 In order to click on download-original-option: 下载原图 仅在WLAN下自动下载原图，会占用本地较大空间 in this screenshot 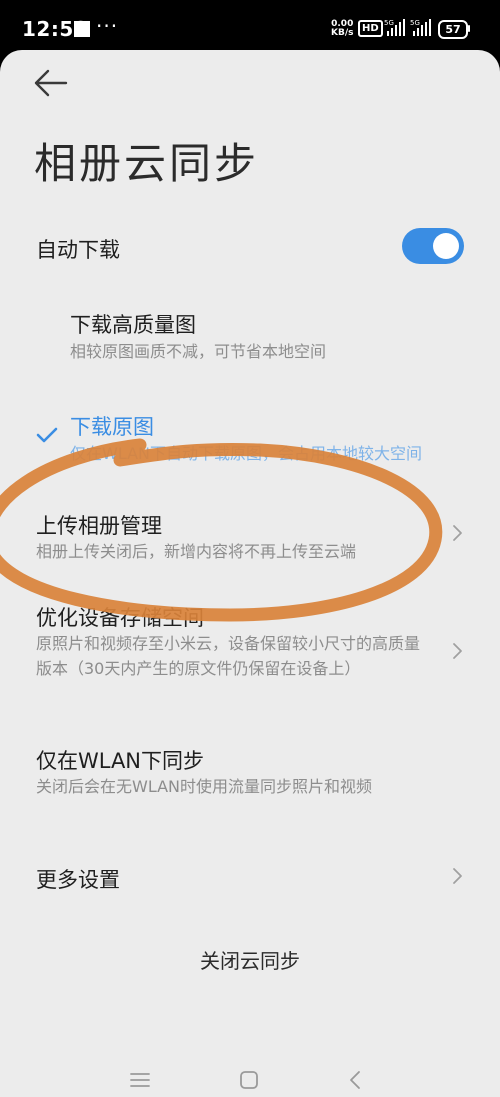, I will do `click(250, 442)`.